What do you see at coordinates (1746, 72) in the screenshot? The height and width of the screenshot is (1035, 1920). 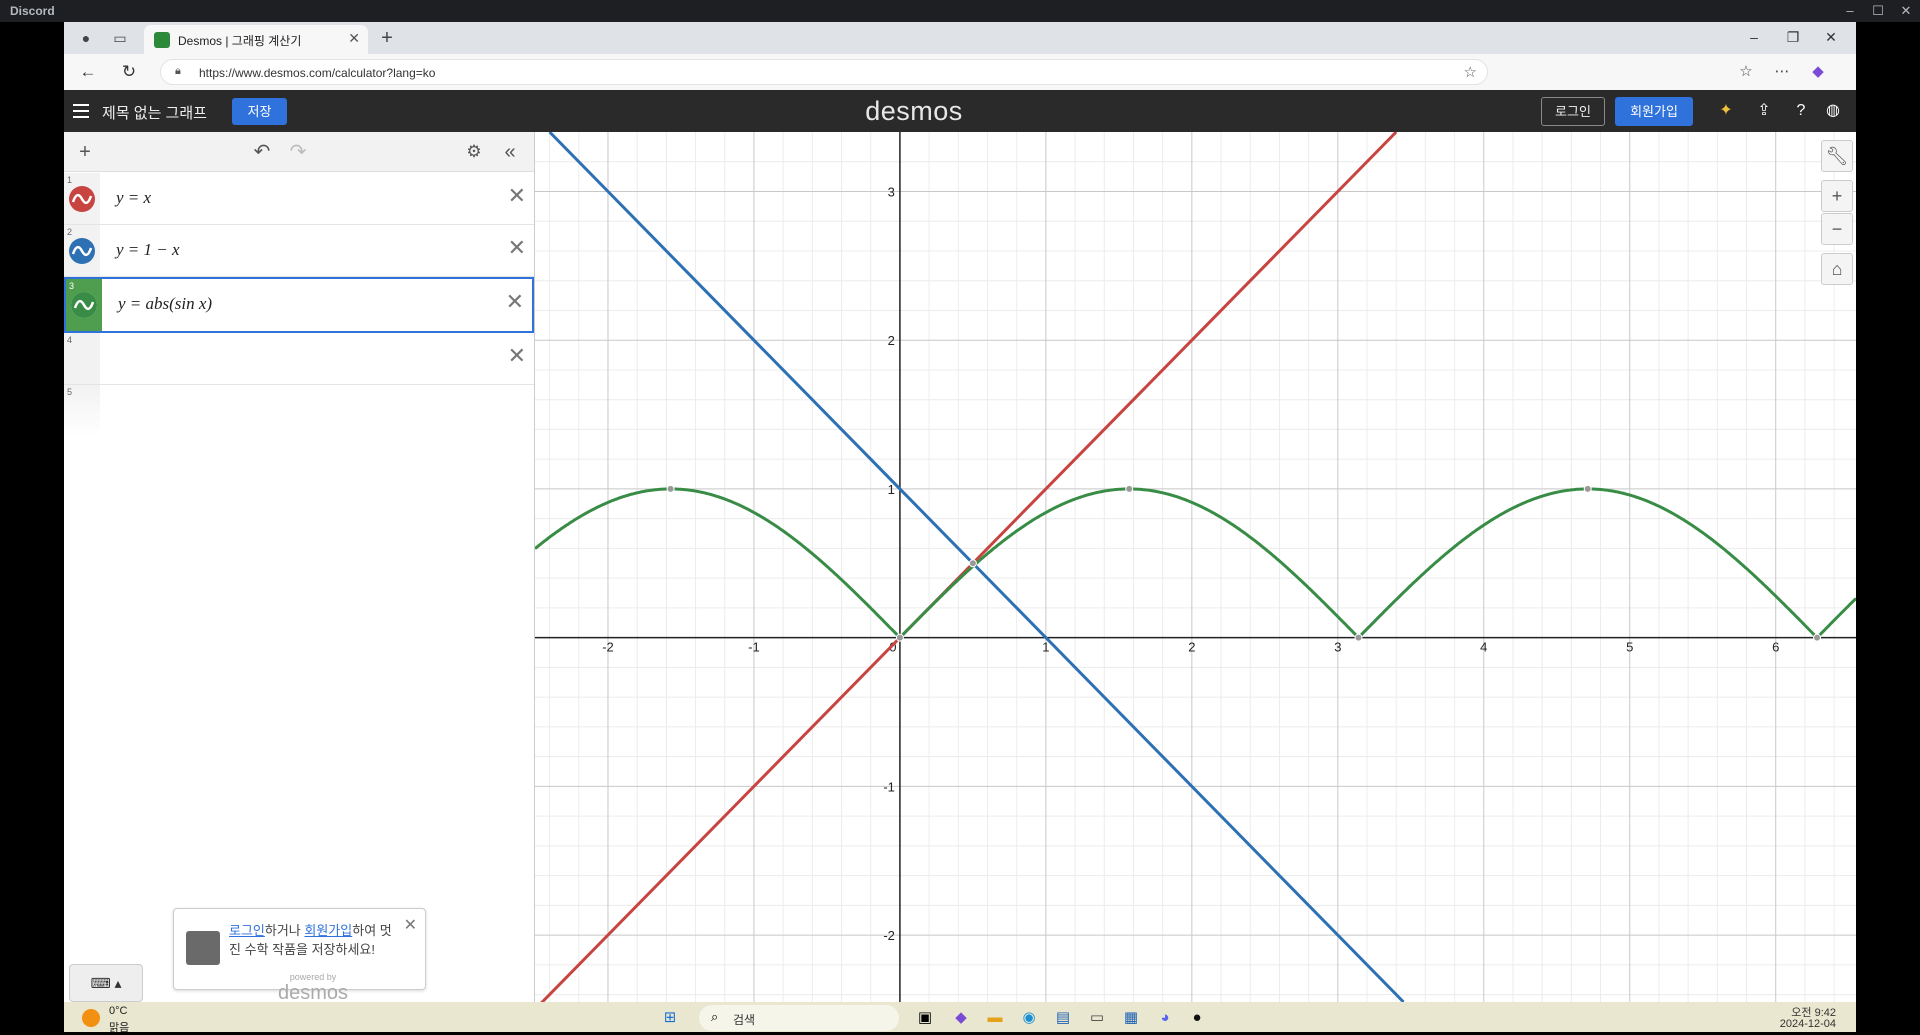 I see `favorites-icon: ☆` at bounding box center [1746, 72].